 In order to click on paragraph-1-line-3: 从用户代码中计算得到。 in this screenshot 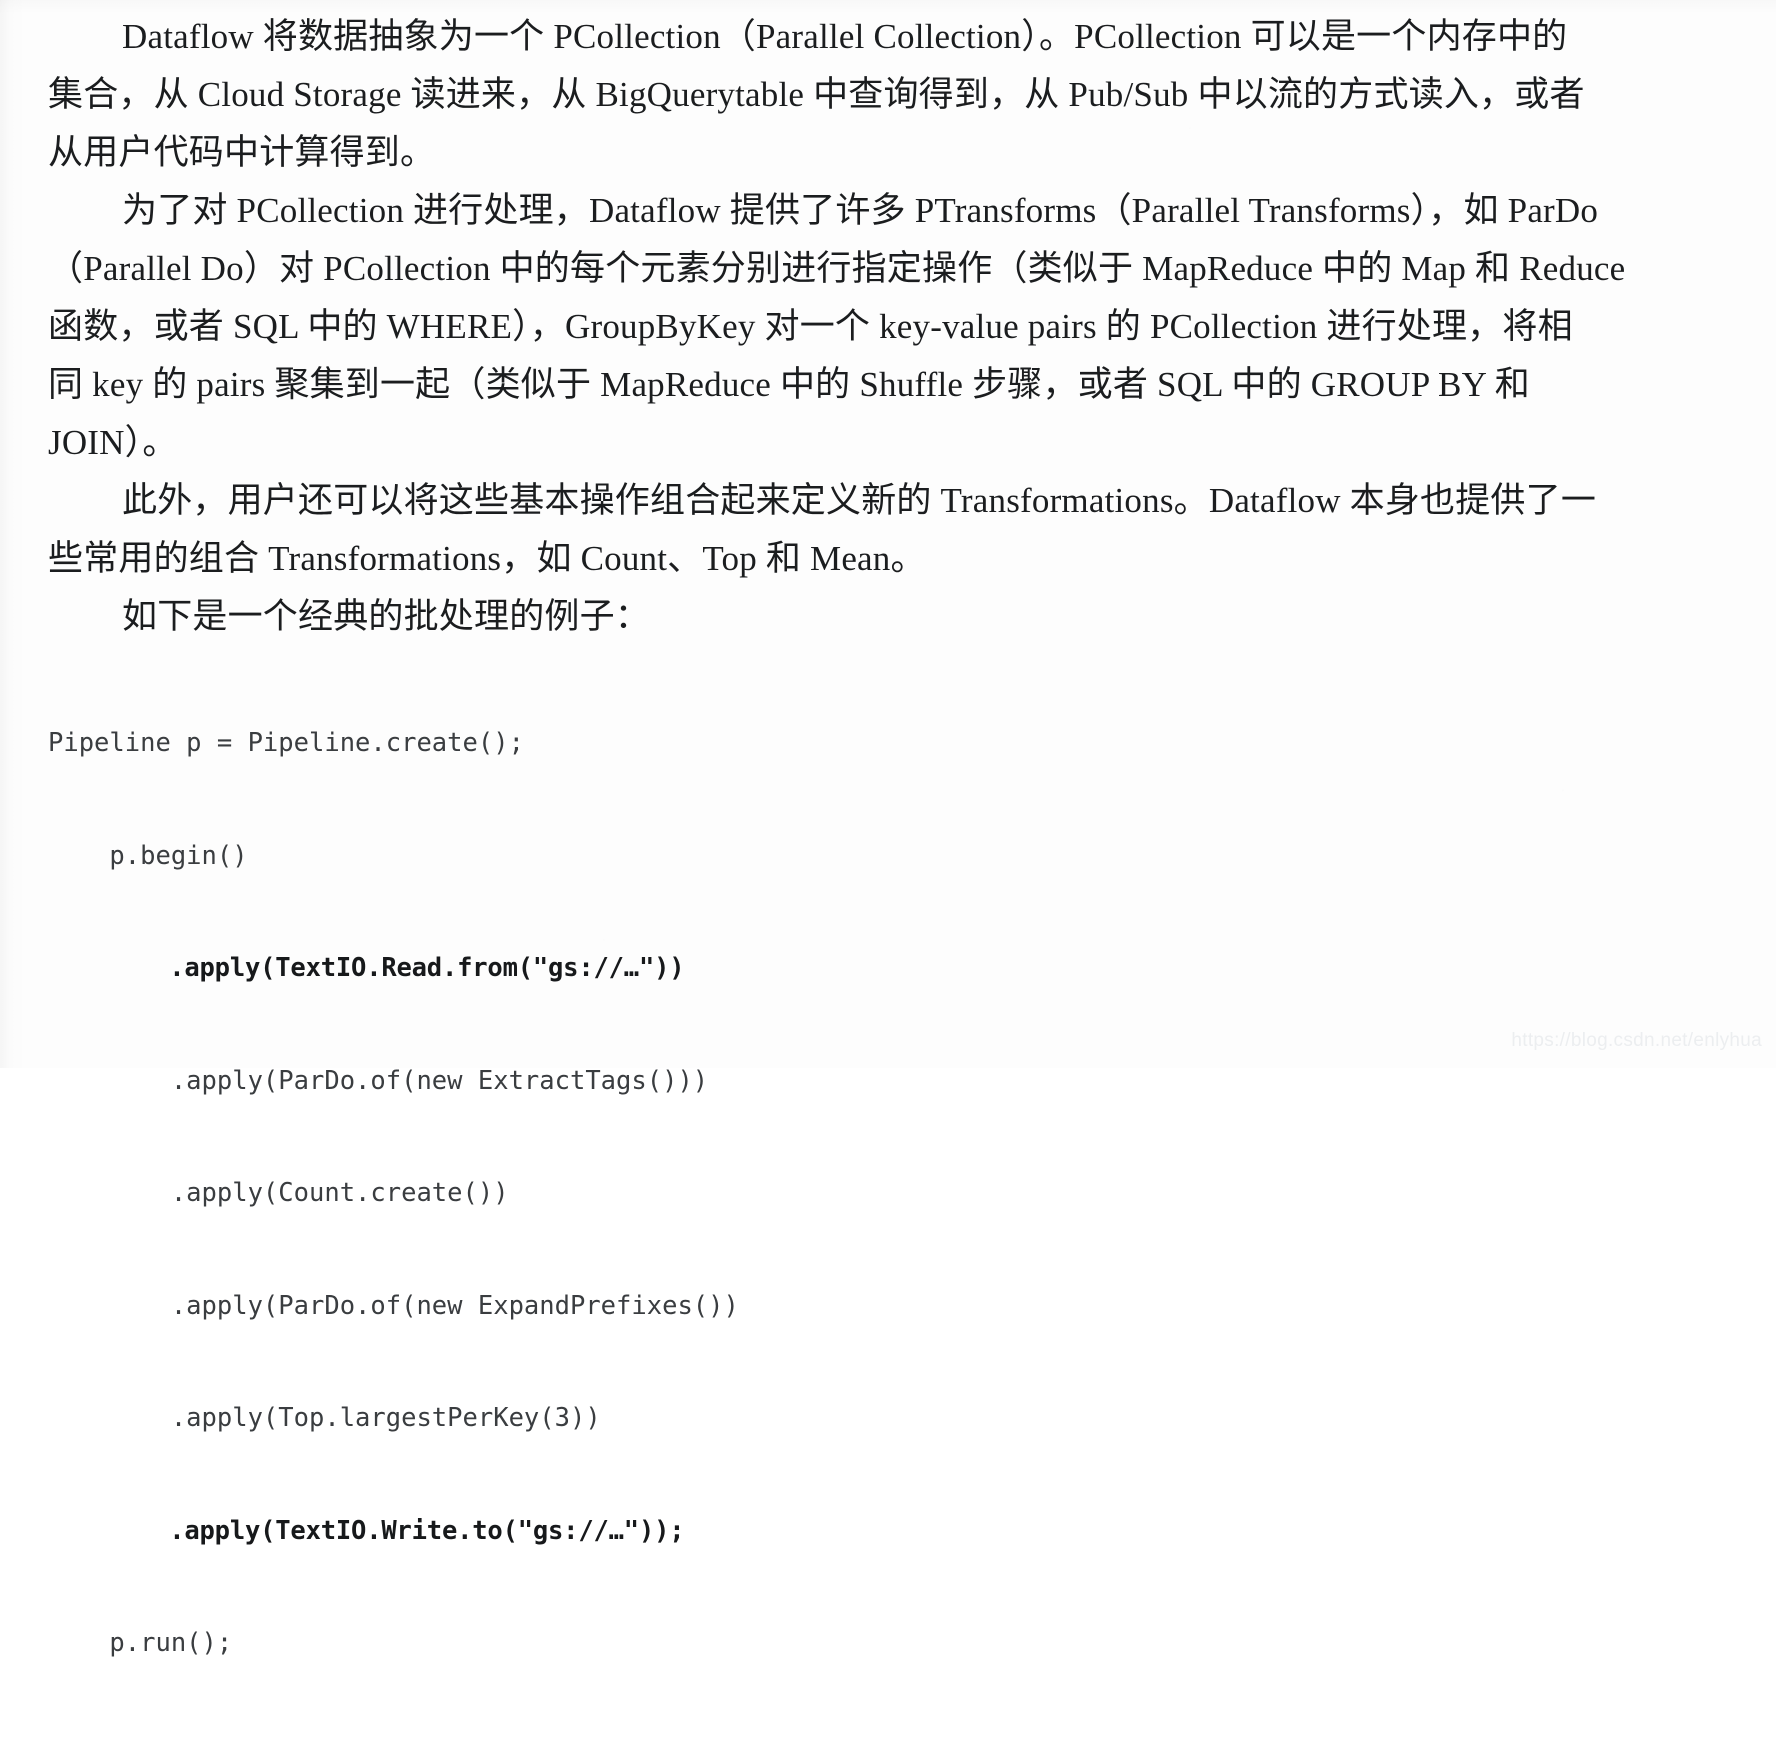, I will do `click(242, 152)`.